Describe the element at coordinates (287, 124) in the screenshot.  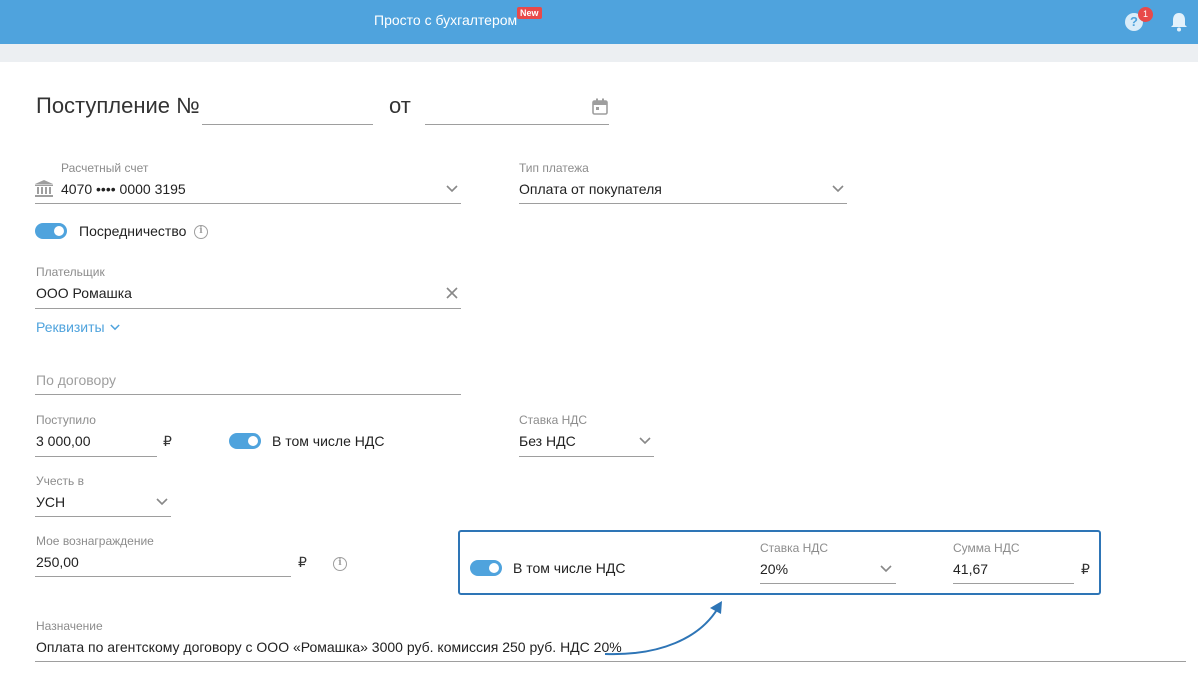
I see `number-input` at that location.